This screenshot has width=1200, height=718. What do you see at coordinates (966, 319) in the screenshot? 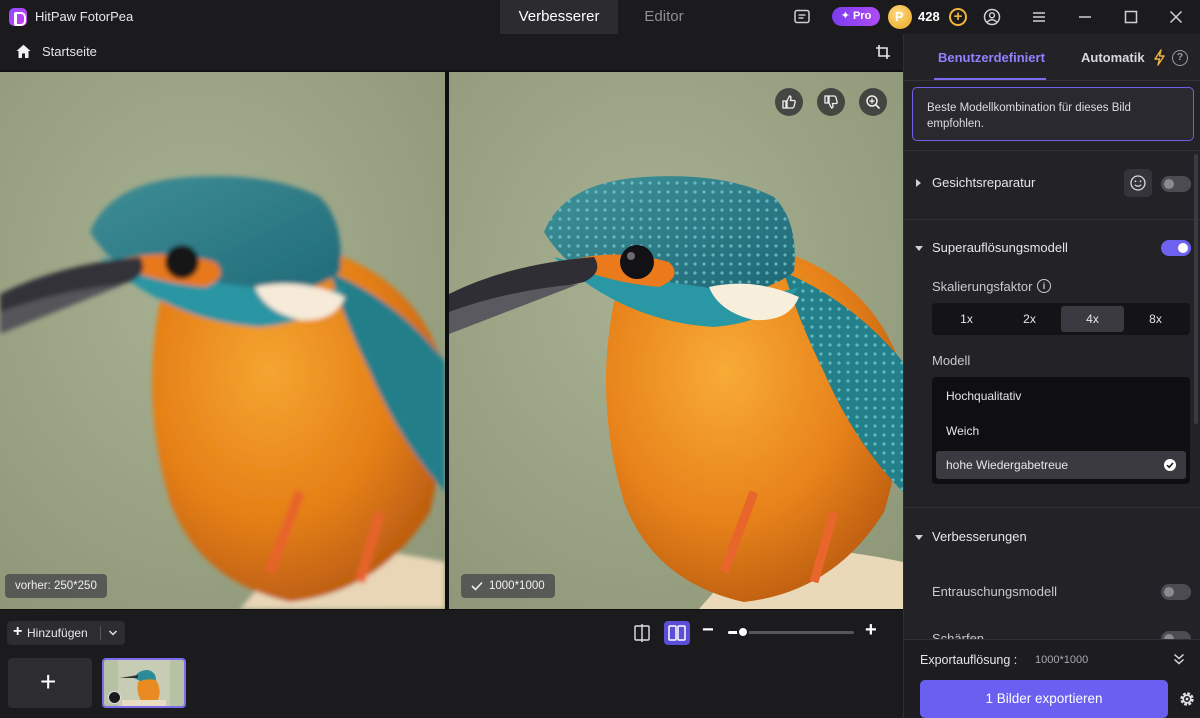
I see `scale-option-1x: 1x` at bounding box center [966, 319].